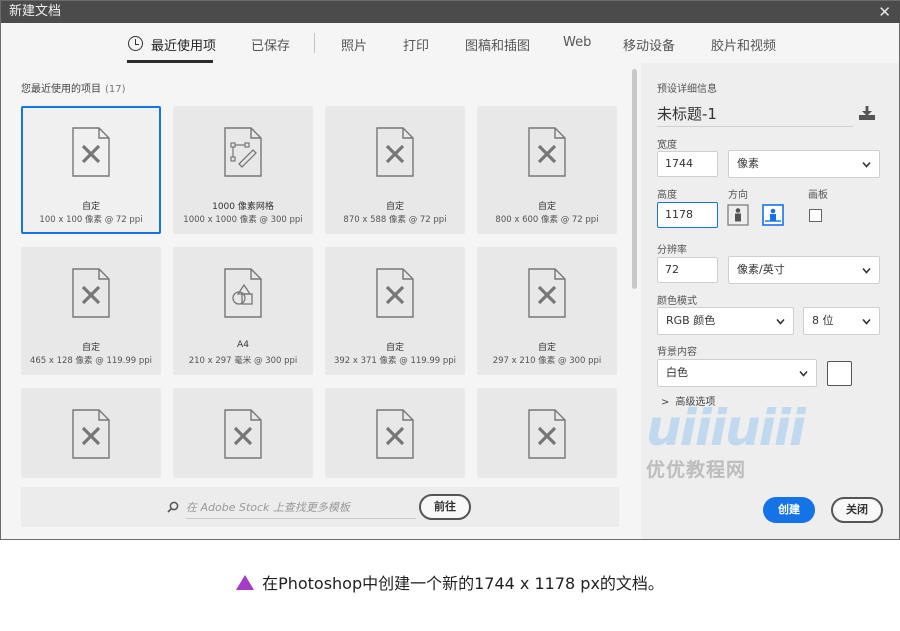 This screenshot has height=631, width=900. Describe the element at coordinates (818, 195) in the screenshot. I see `artboard-label: 画板` at that location.